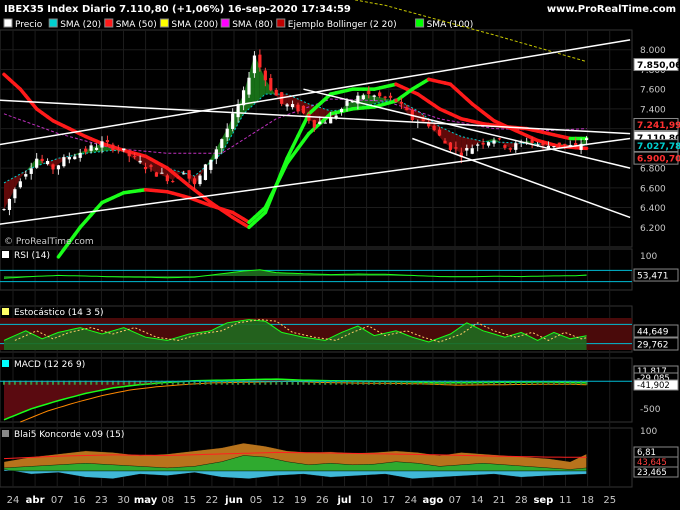 The width and height of the screenshot is (680, 510). Describe the element at coordinates (13, 500) in the screenshot. I see `x-tick-label: 24` at that location.